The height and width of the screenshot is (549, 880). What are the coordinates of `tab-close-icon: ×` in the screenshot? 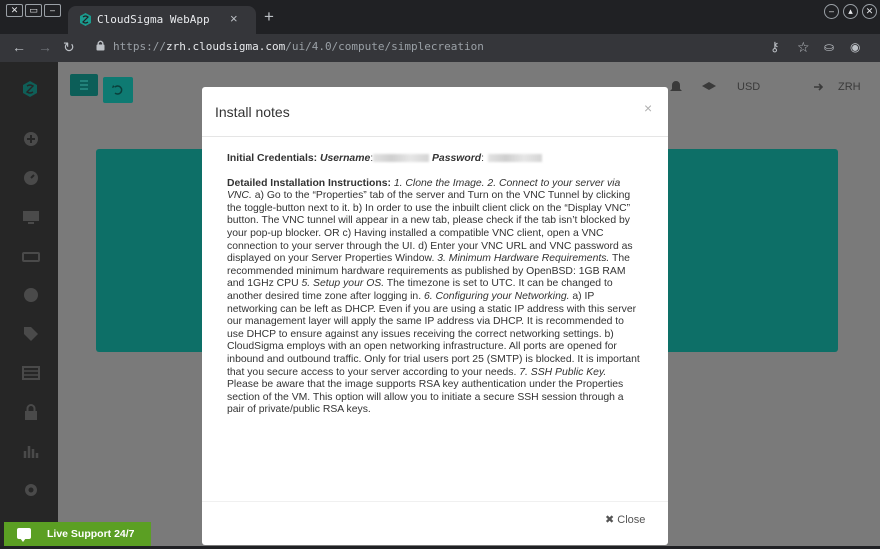 It's located at (234, 18).